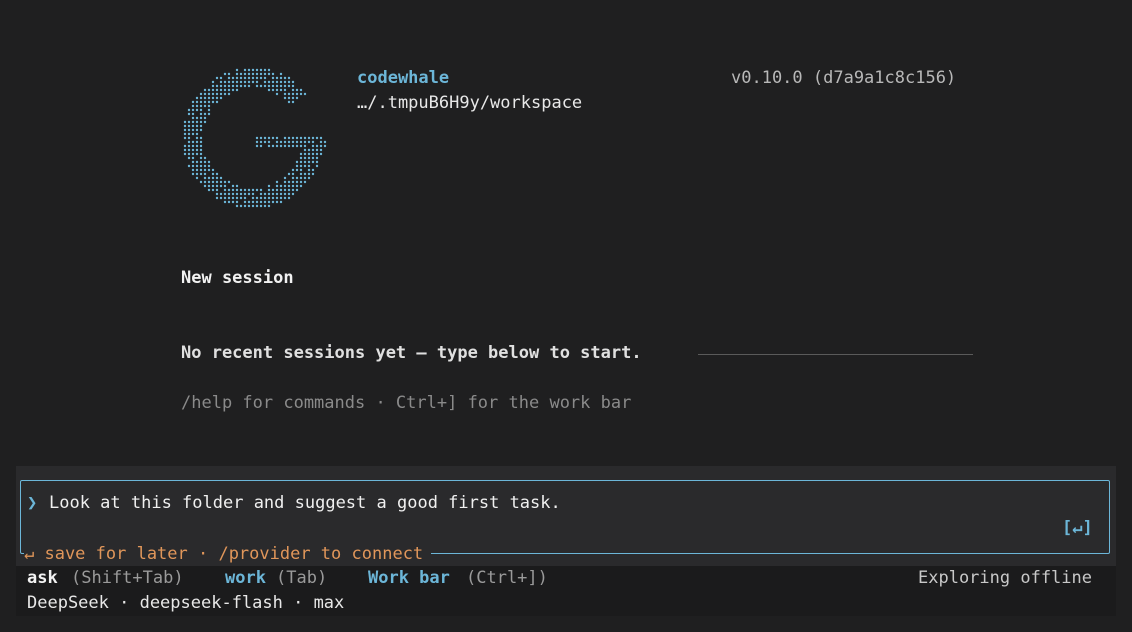  What do you see at coordinates (844, 78) in the screenshot?
I see `version-label: v0.10.0 (d7a9a1c8c156)` at bounding box center [844, 78].